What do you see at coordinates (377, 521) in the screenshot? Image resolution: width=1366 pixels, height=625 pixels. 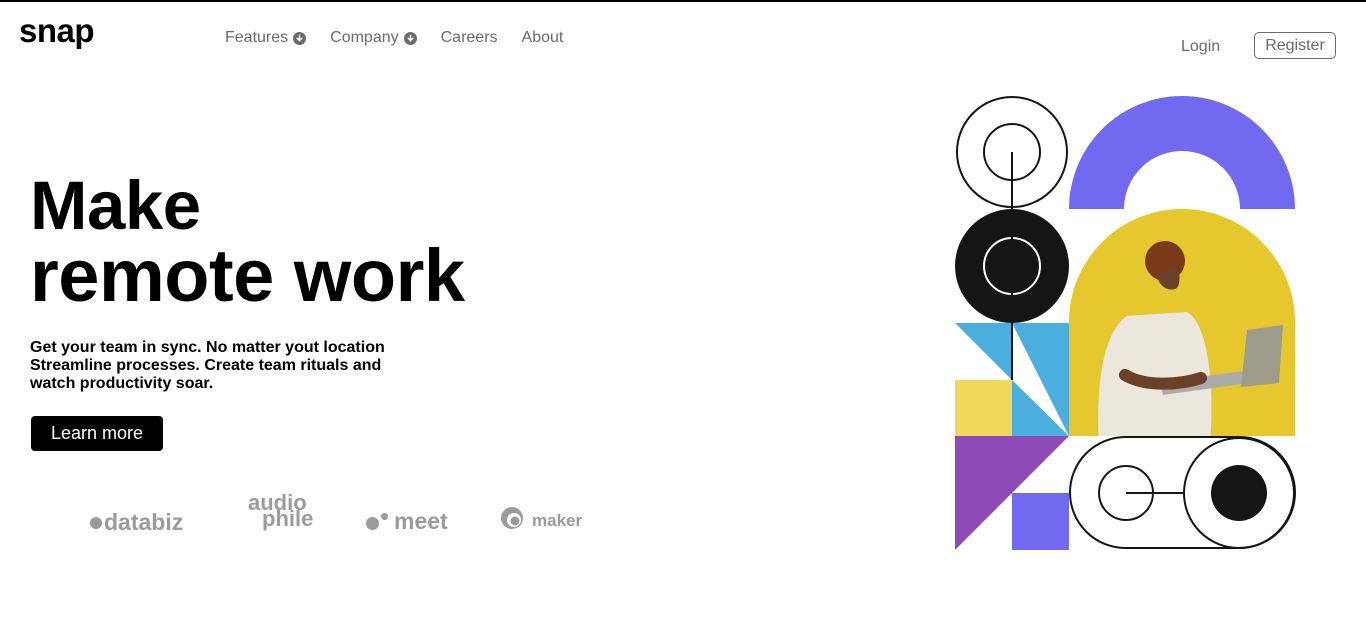 I see `meet-dots-icon` at bounding box center [377, 521].